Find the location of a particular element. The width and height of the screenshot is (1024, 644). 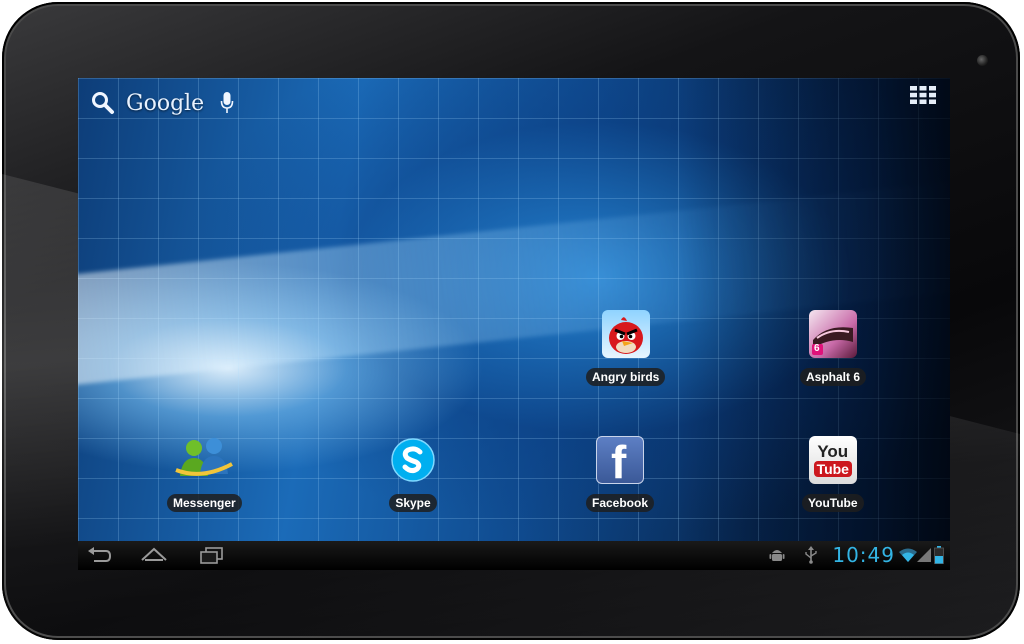

battery-icon is located at coordinates (939, 555).